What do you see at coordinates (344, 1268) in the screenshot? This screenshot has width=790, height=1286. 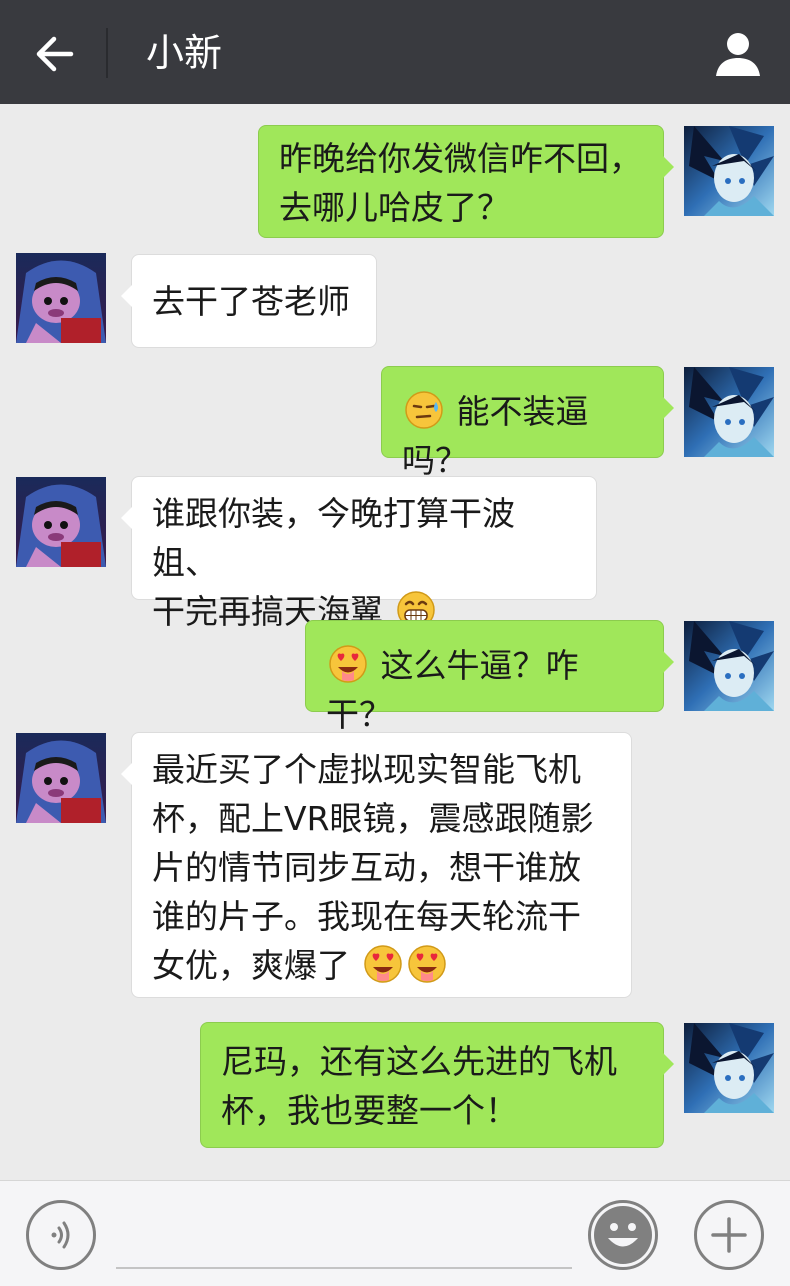 I see `message-input` at bounding box center [344, 1268].